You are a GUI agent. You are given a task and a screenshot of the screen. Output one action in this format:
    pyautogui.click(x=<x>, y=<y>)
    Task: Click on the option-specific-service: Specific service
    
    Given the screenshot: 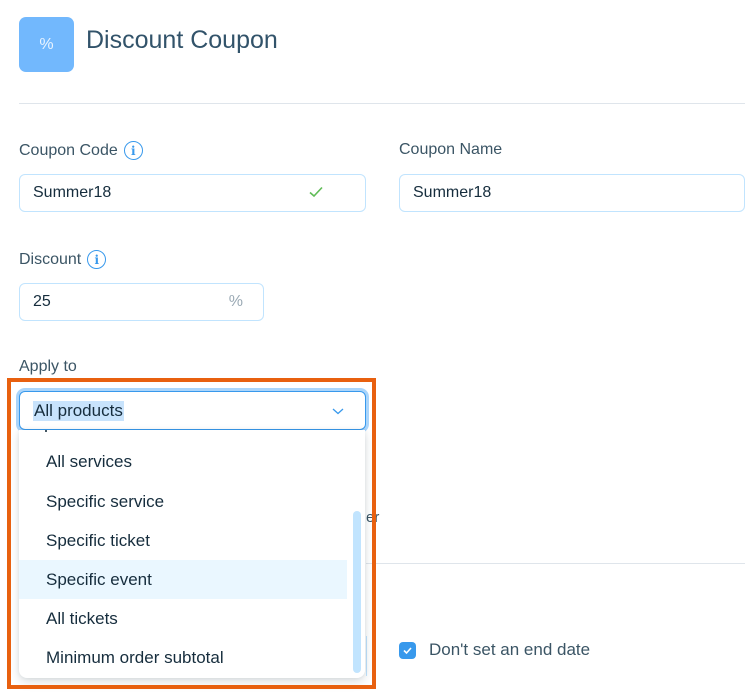 What is the action you would take?
    pyautogui.click(x=183, y=501)
    